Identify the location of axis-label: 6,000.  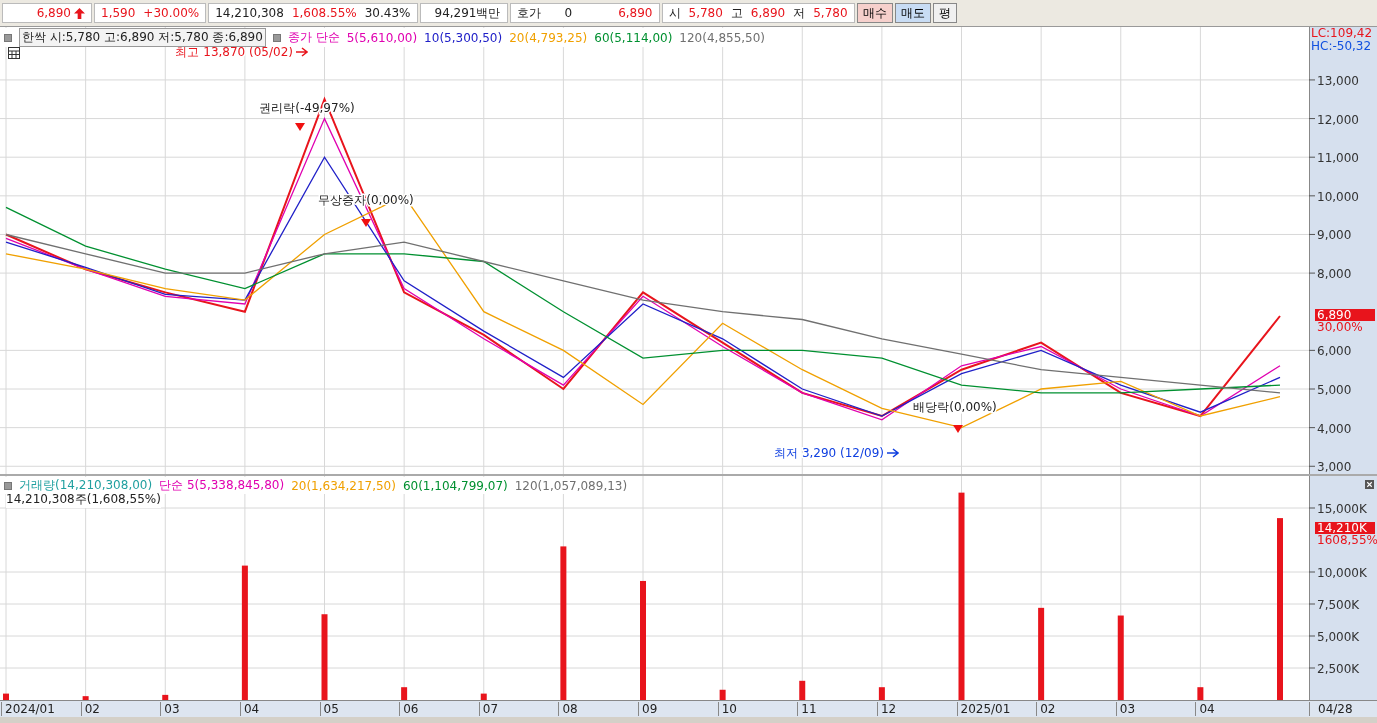
(1334, 351).